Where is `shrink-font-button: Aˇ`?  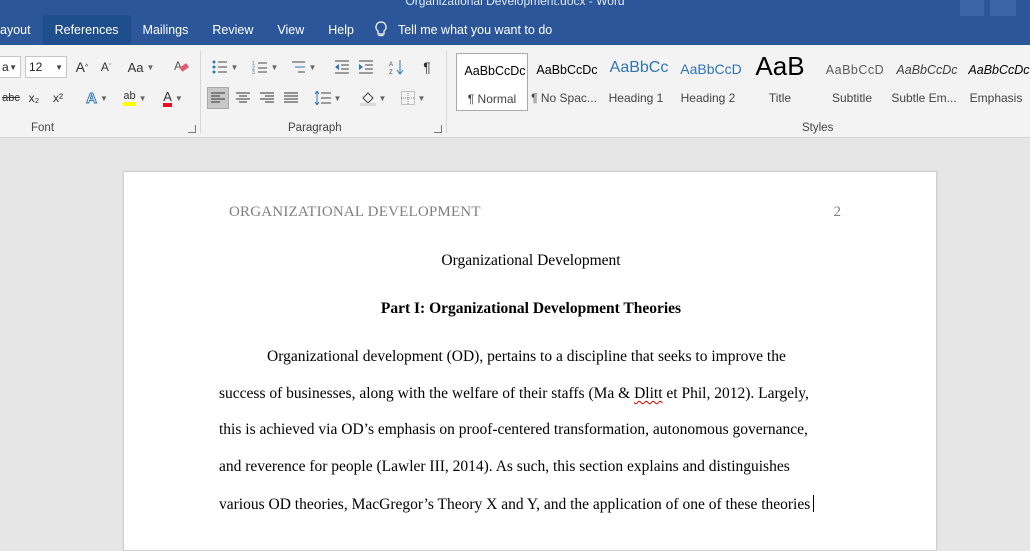
shrink-font-button: Aˇ is located at coordinates (106, 67).